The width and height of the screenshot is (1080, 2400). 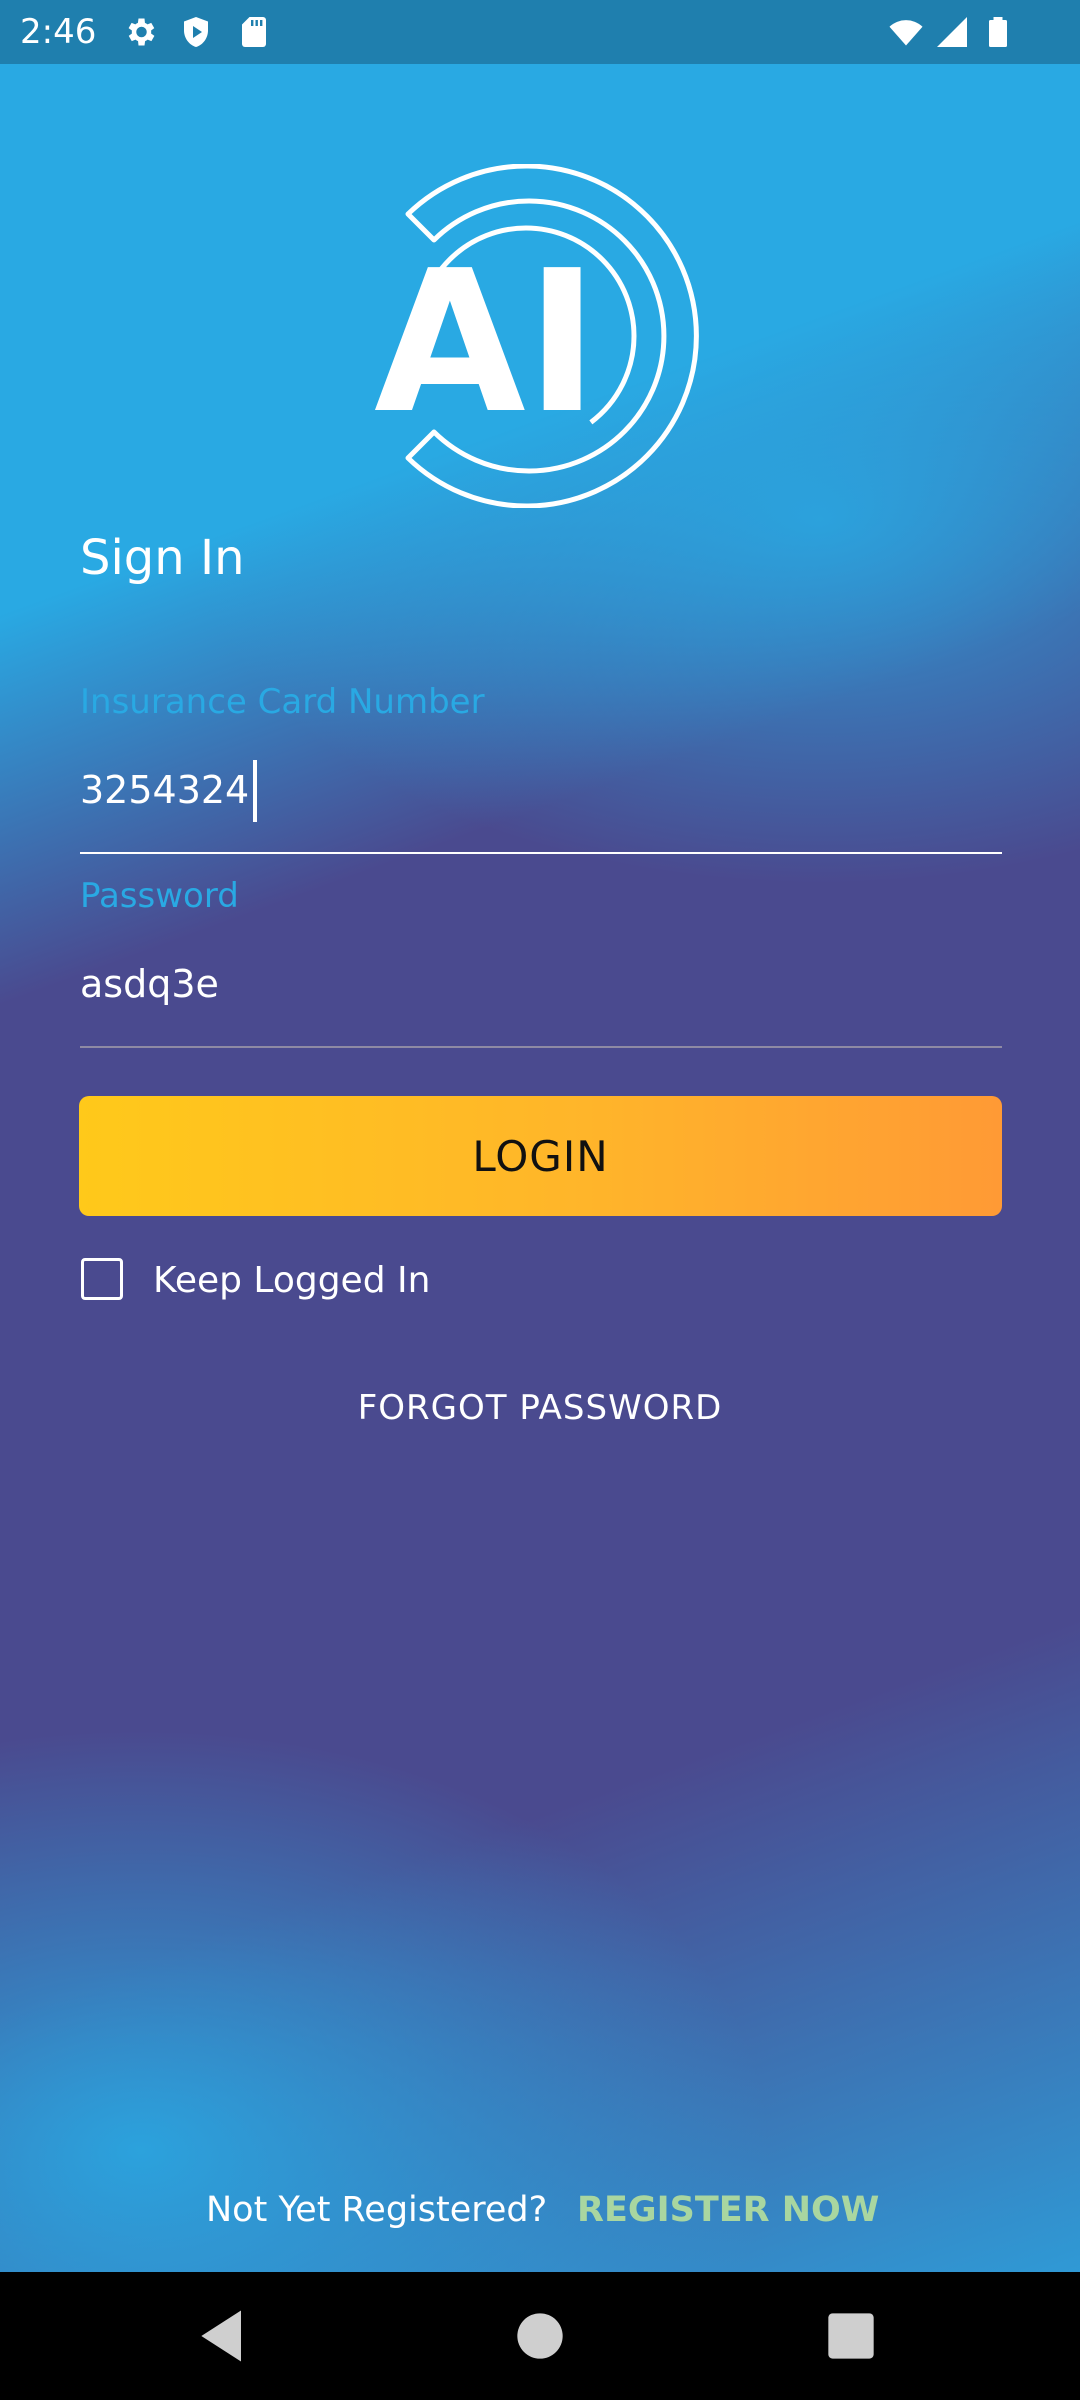 What do you see at coordinates (728, 2210) in the screenshot?
I see `register-now-link: REGISTER NOW` at bounding box center [728, 2210].